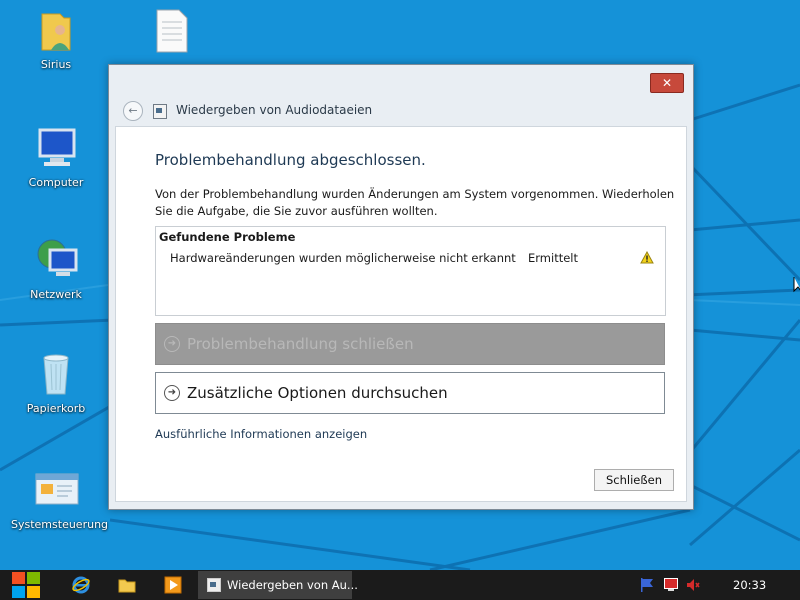 The width and height of the screenshot is (800, 600). Describe the element at coordinates (261, 434) in the screenshot. I see `details-link: Ausführliche Informationen anzeigen` at that location.